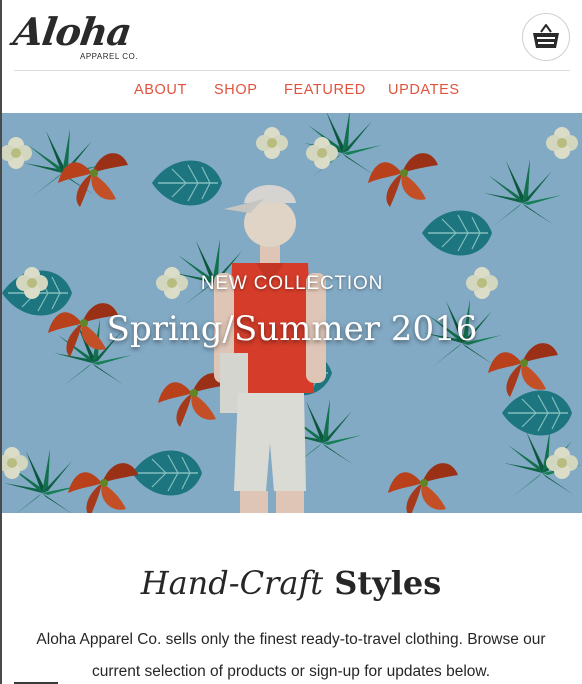  Describe the element at coordinates (291, 35) in the screenshot. I see `site-header: Aloha APPAREL CO.` at that location.